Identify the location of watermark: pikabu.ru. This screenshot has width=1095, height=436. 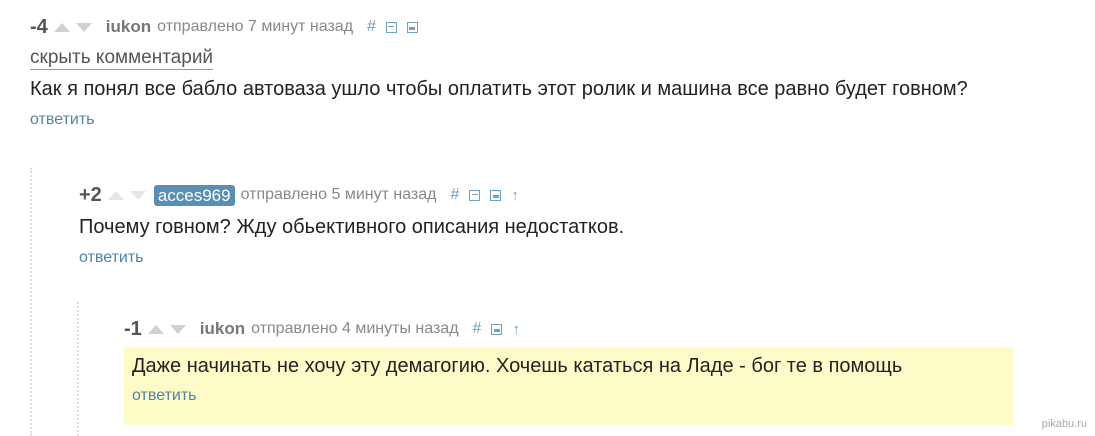
(1064, 424).